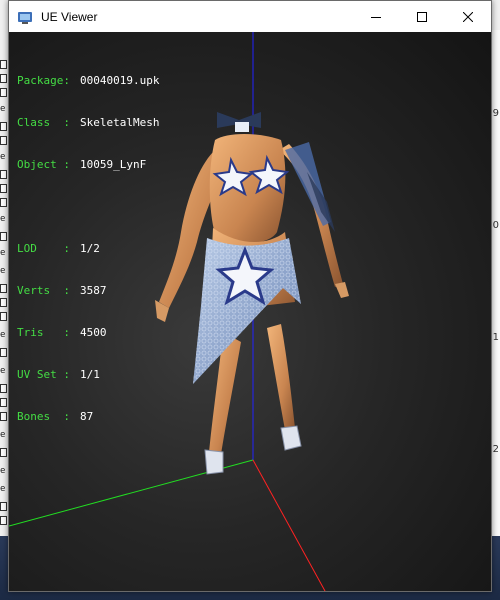 The image size is (500, 600). What do you see at coordinates (87, 416) in the screenshot?
I see `bones-value: 87` at bounding box center [87, 416].